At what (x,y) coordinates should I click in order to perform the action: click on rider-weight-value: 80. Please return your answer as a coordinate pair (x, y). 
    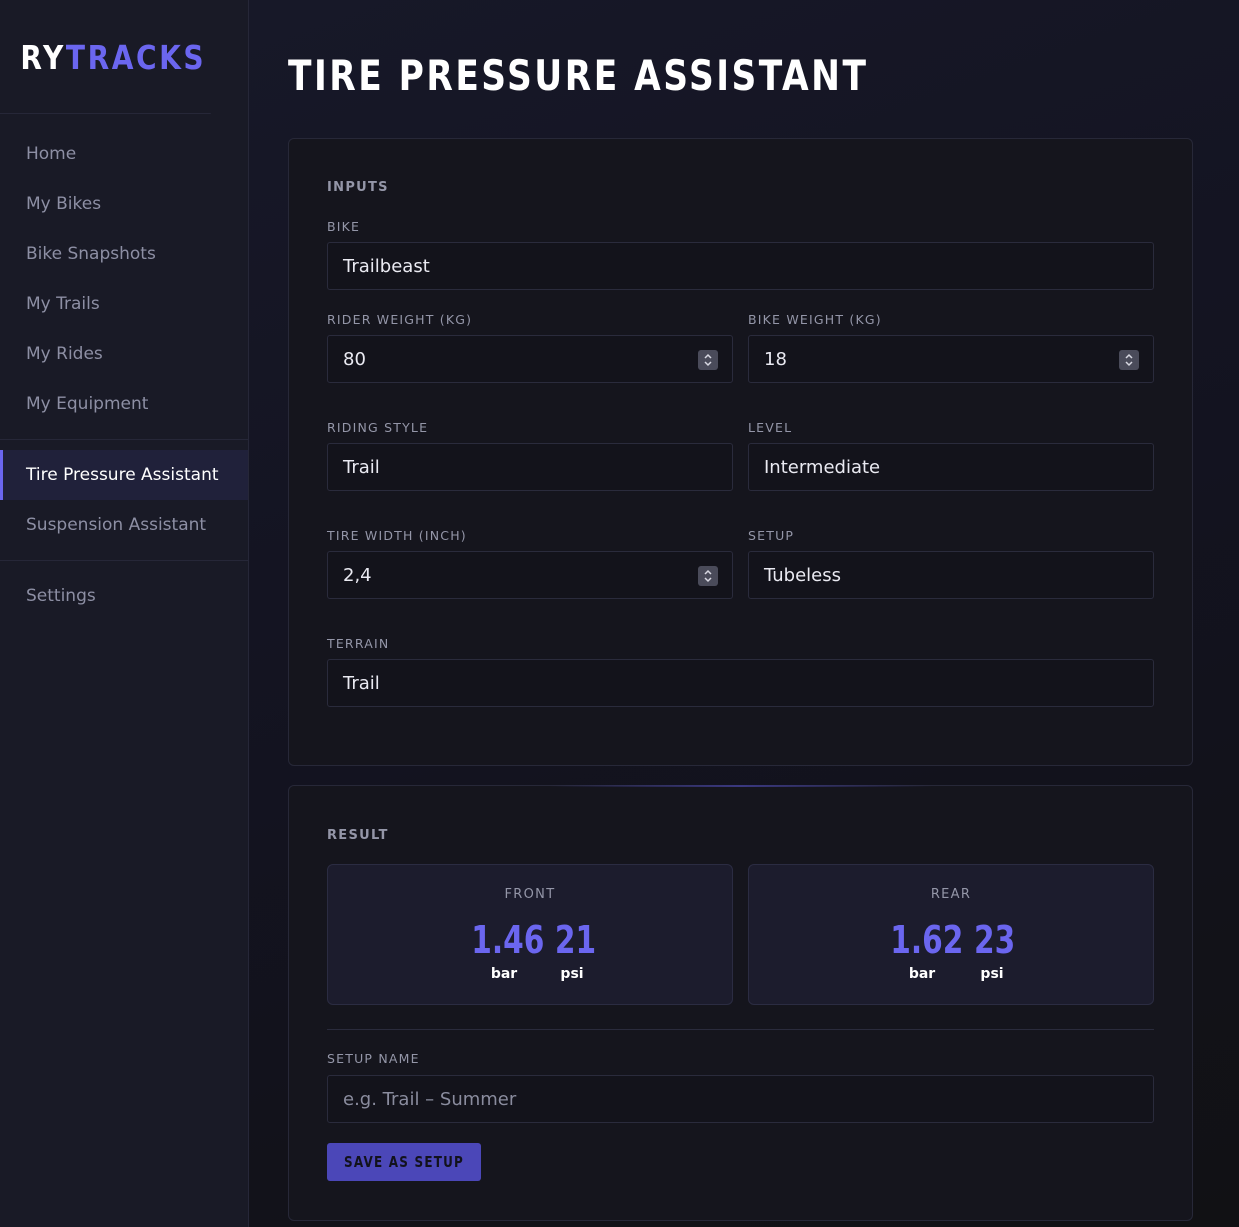
    Looking at the image, I should click on (354, 359).